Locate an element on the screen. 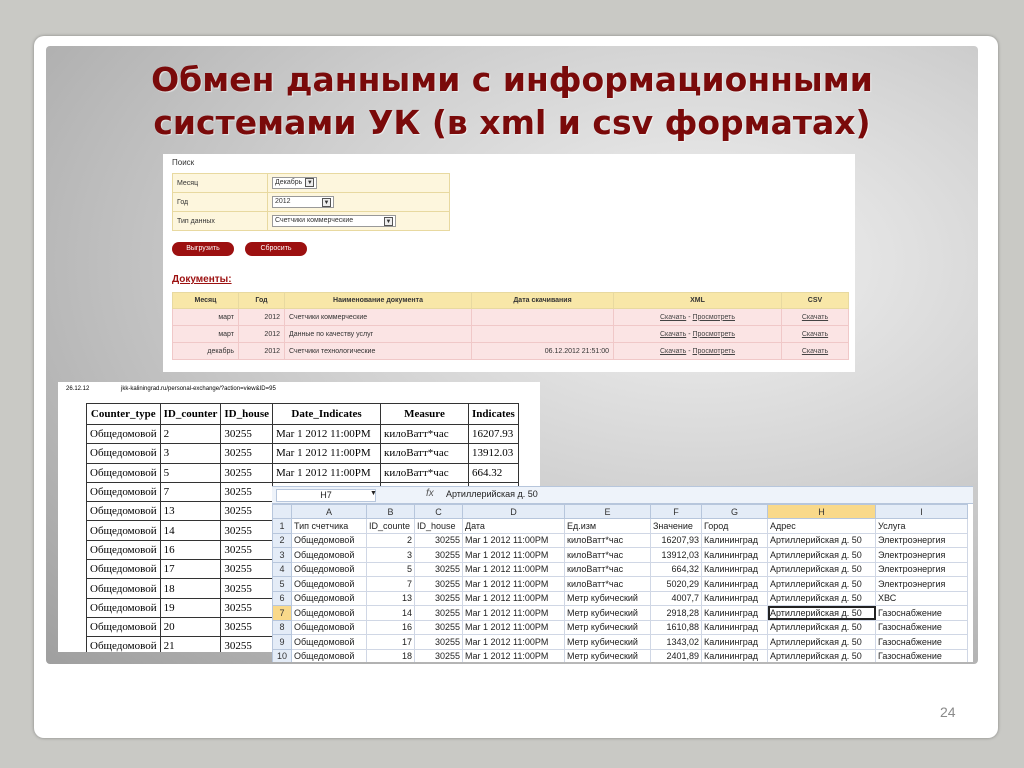 The height and width of the screenshot is (768, 1024). row-header: 4 is located at coordinates (282, 569).